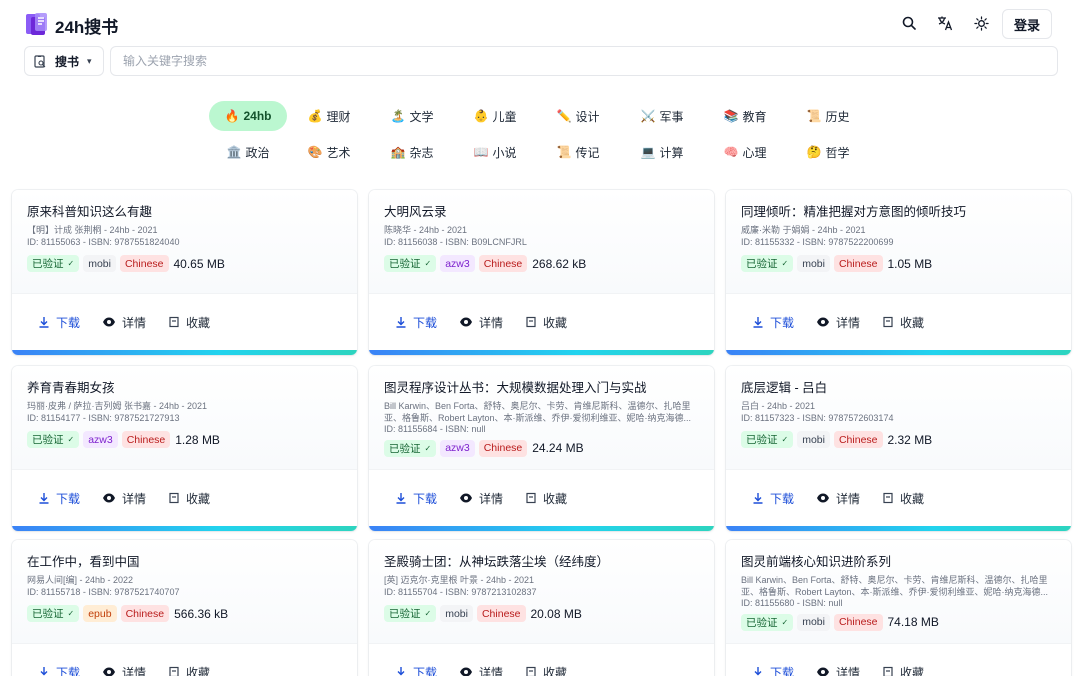 The height and width of the screenshot is (676, 1080). What do you see at coordinates (564, 116) in the screenshot?
I see `category-emoji-icon: ✏️` at bounding box center [564, 116].